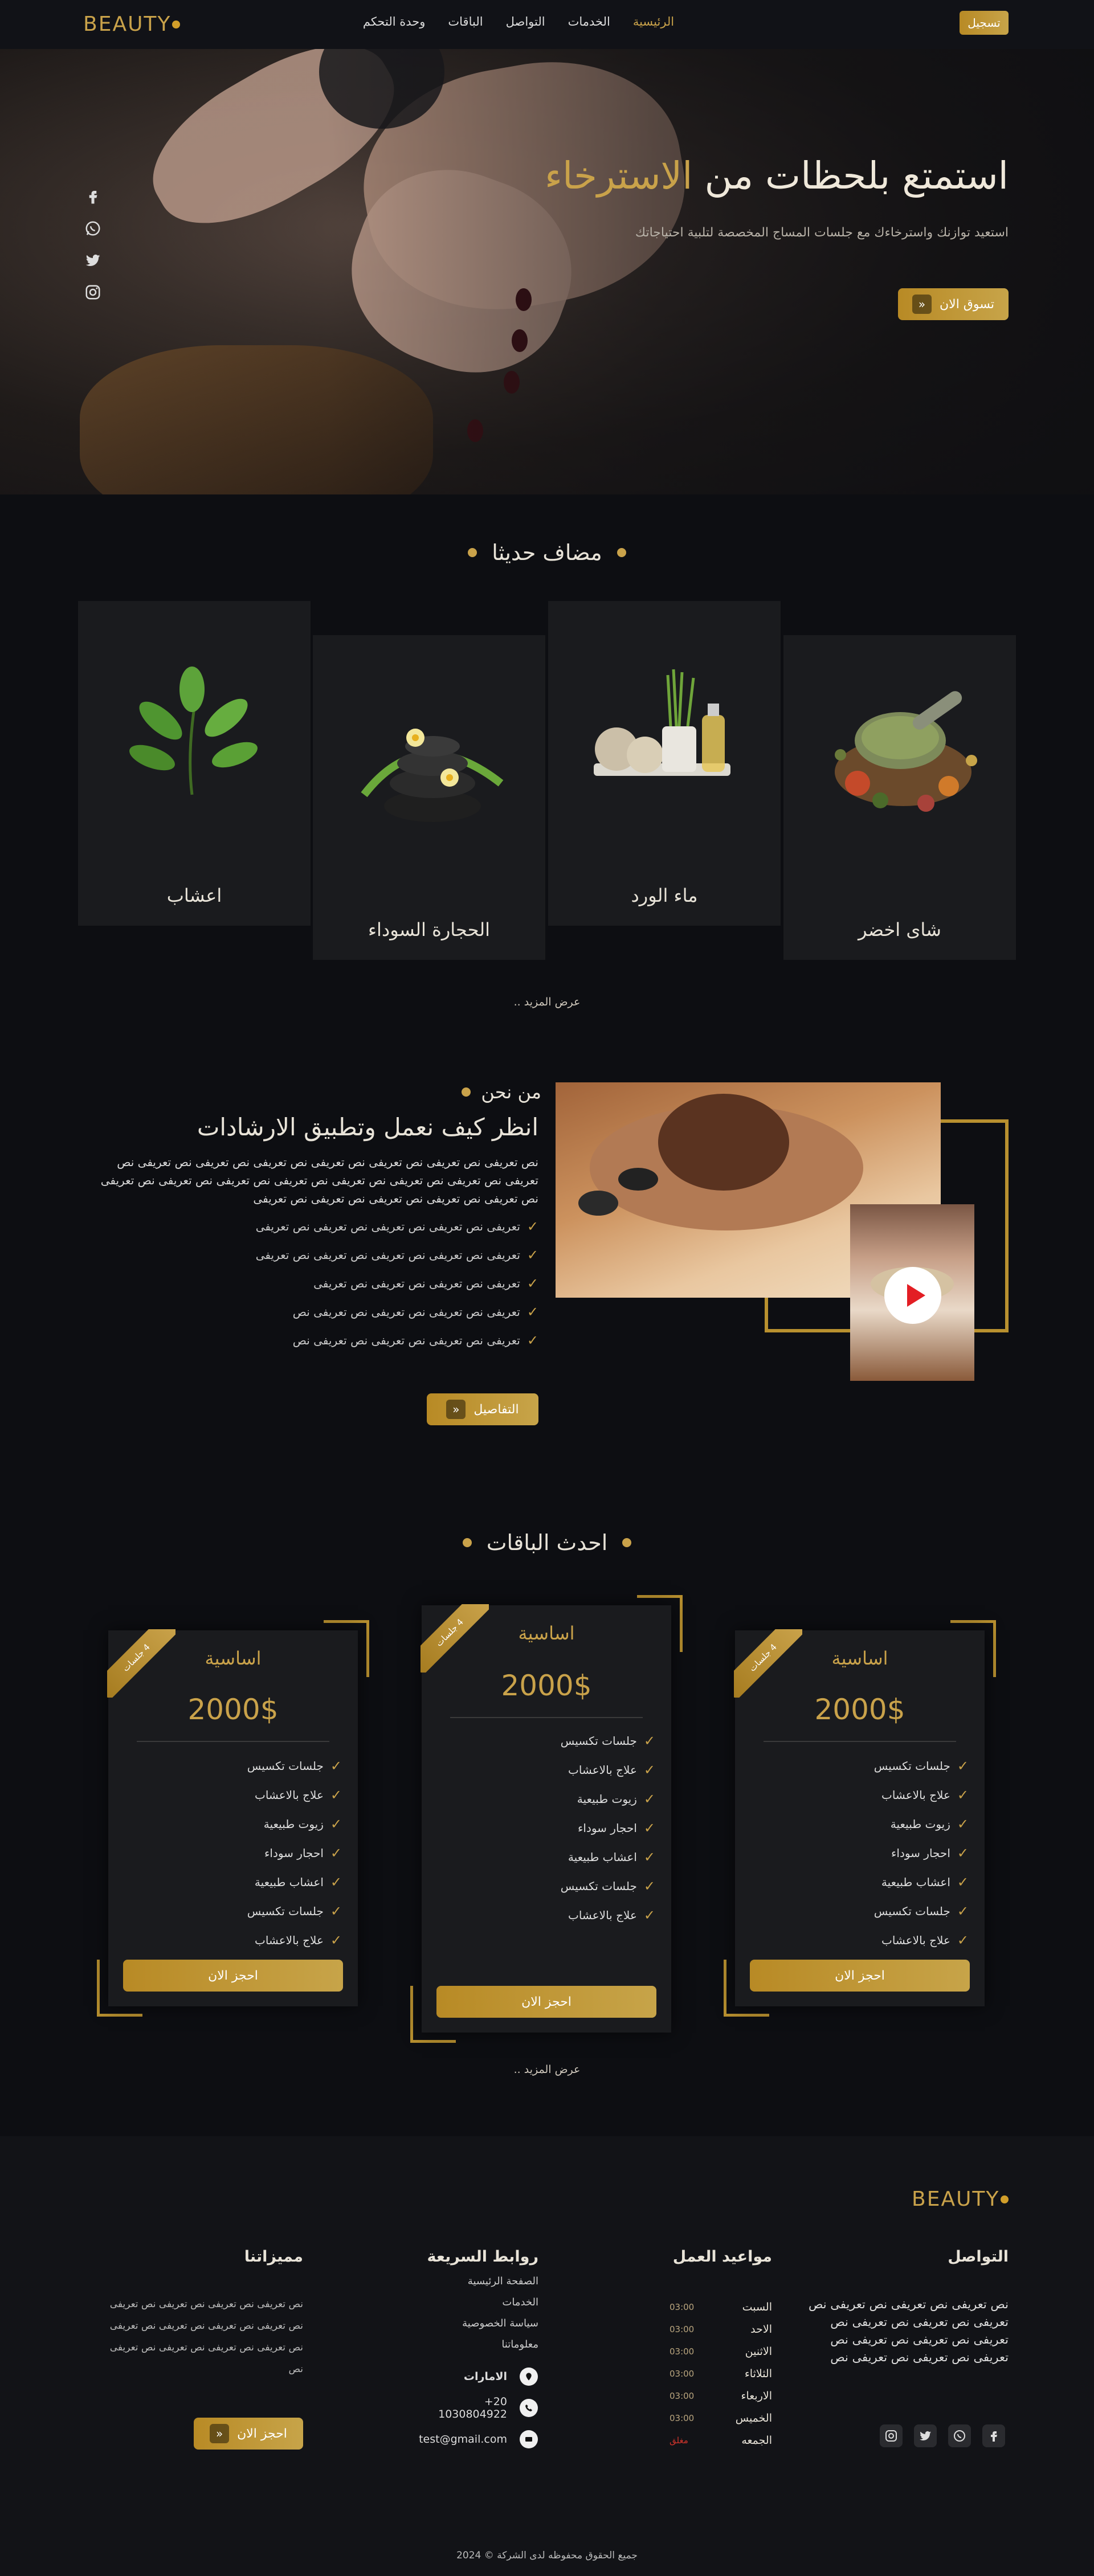  What do you see at coordinates (722, 2257) in the screenshot?
I see `footer-hours-title: مواعيد العمل` at bounding box center [722, 2257].